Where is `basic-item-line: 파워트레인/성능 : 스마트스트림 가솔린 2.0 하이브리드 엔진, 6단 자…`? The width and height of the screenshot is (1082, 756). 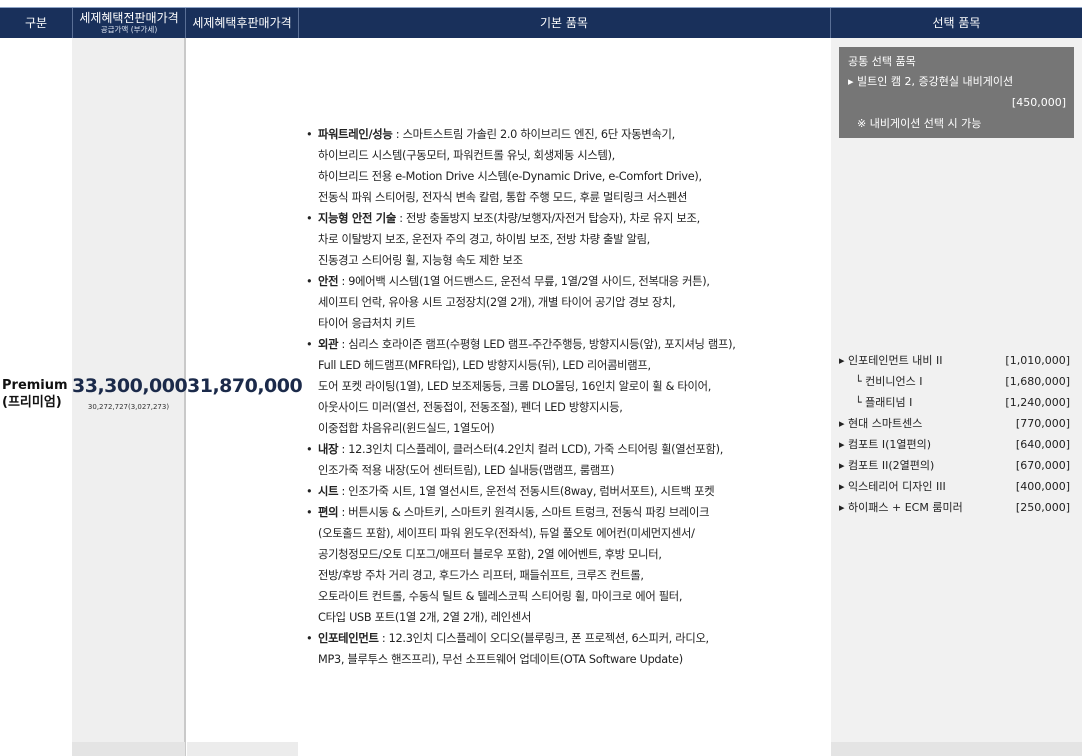 basic-item-line: 파워트레인/성능 : 스마트스트림 가솔린 2.0 하이브리드 엔진, 6단 자… is located at coordinates (572, 134).